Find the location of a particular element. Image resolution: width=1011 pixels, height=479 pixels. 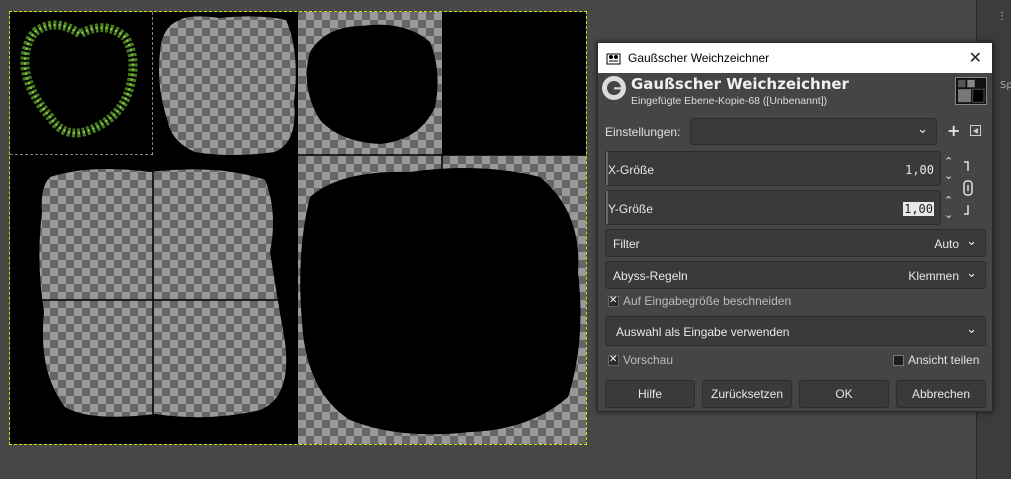

dock-tab-label: Sp is located at coordinates (1005, 85).